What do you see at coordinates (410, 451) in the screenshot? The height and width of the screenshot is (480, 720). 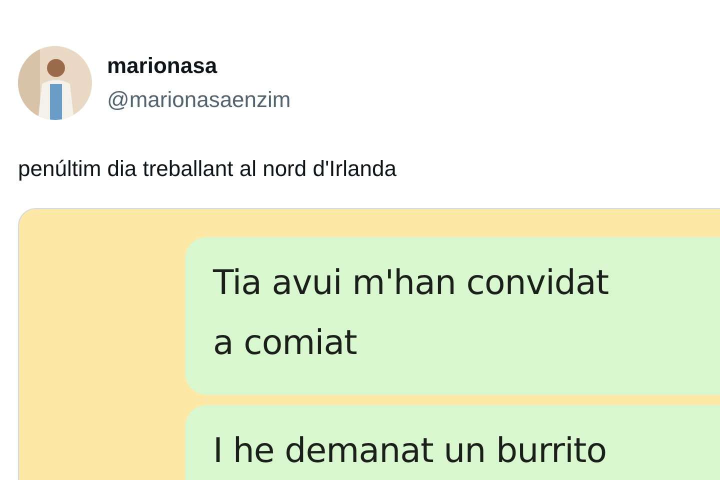 I see `message-text: I he demanat un burrito` at bounding box center [410, 451].